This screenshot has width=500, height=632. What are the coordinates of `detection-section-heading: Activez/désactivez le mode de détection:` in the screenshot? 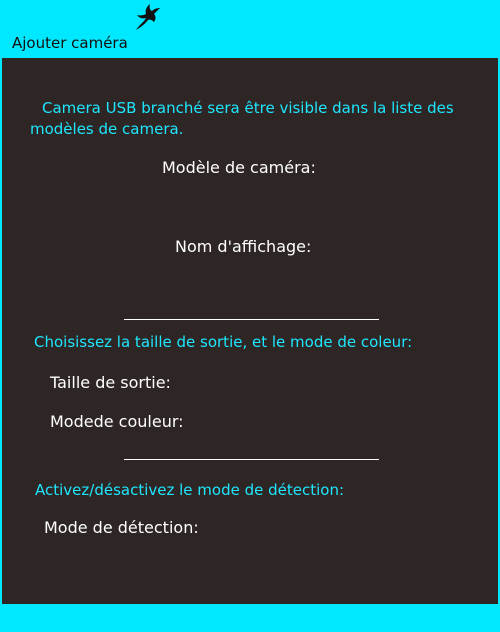 It's located at (190, 490).